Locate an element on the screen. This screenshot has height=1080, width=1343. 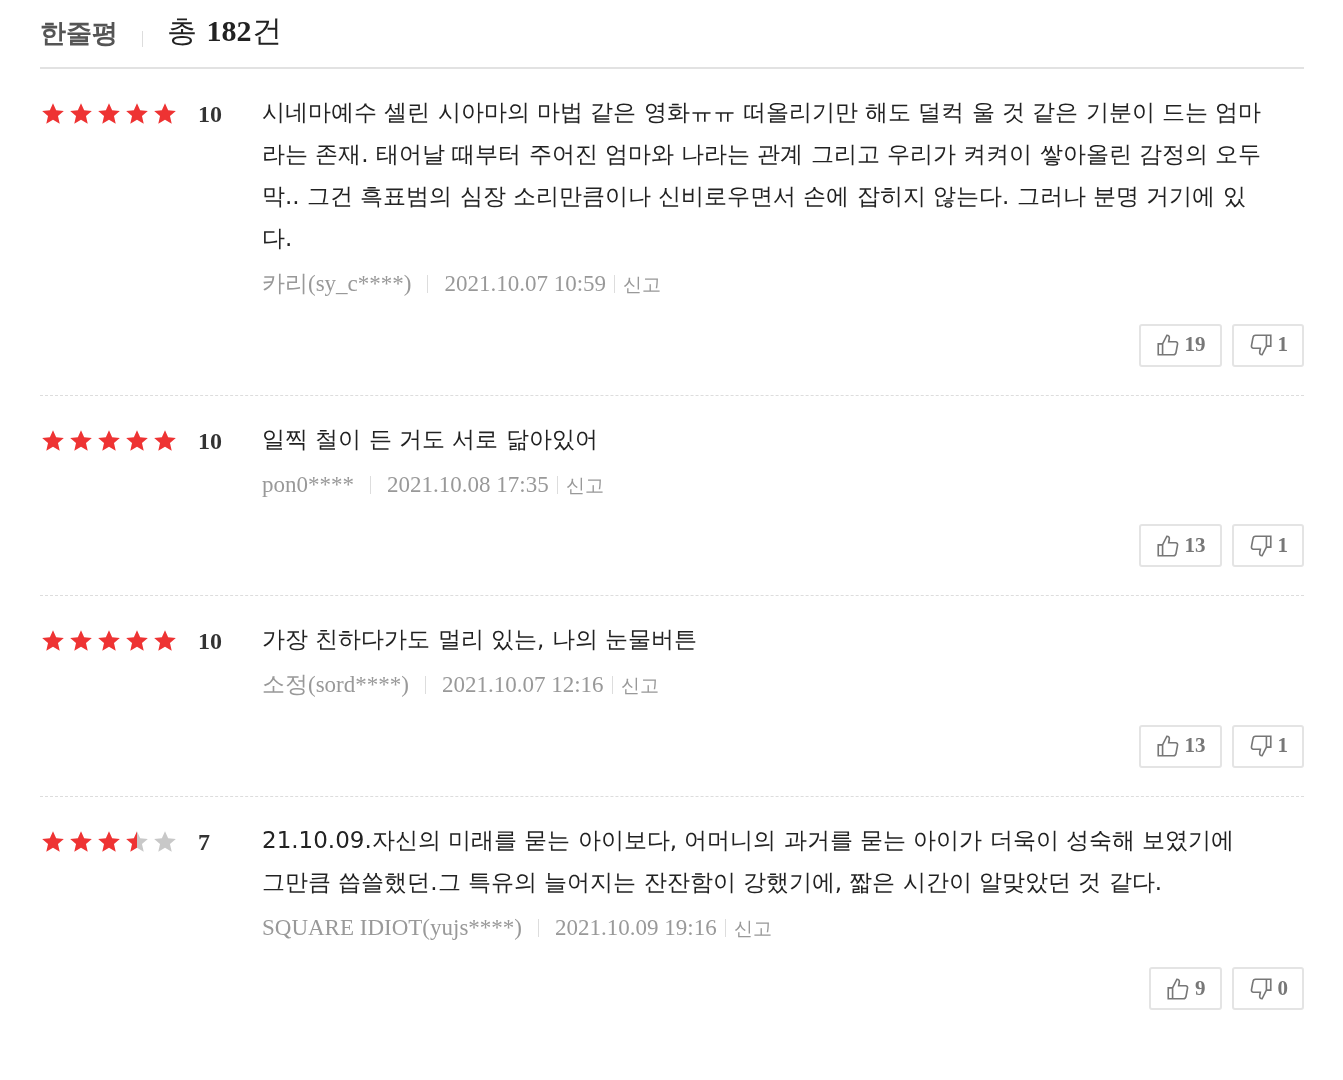
review-author: 소정(sord****) is located at coordinates (335, 685).